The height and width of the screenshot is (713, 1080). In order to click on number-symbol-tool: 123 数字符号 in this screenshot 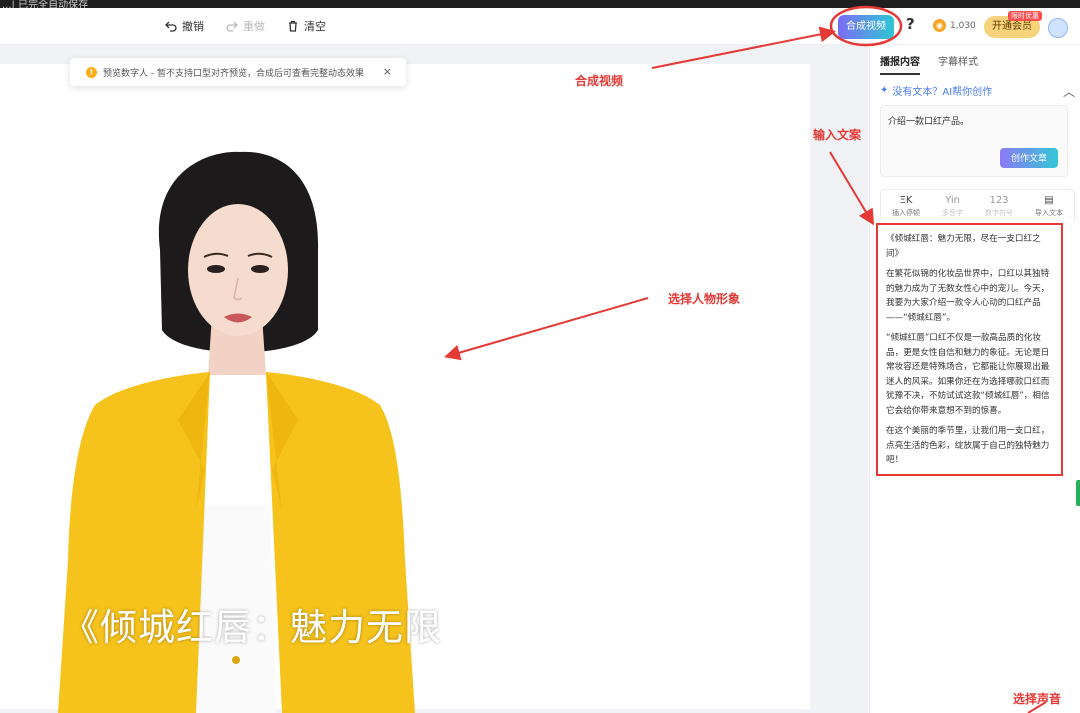, I will do `click(999, 206)`.